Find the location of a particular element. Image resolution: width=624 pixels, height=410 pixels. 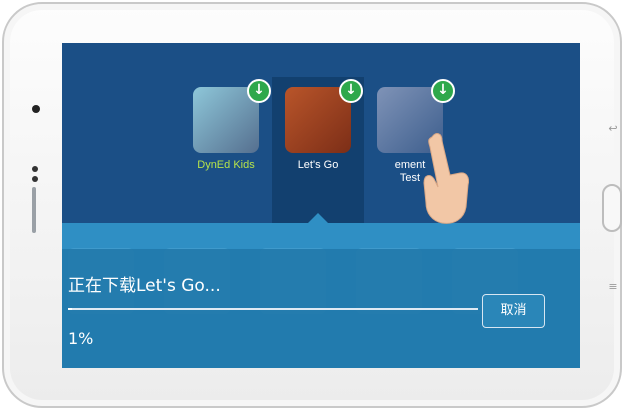

app-item-lets-go: ↓ Let's Go is located at coordinates (318, 125).